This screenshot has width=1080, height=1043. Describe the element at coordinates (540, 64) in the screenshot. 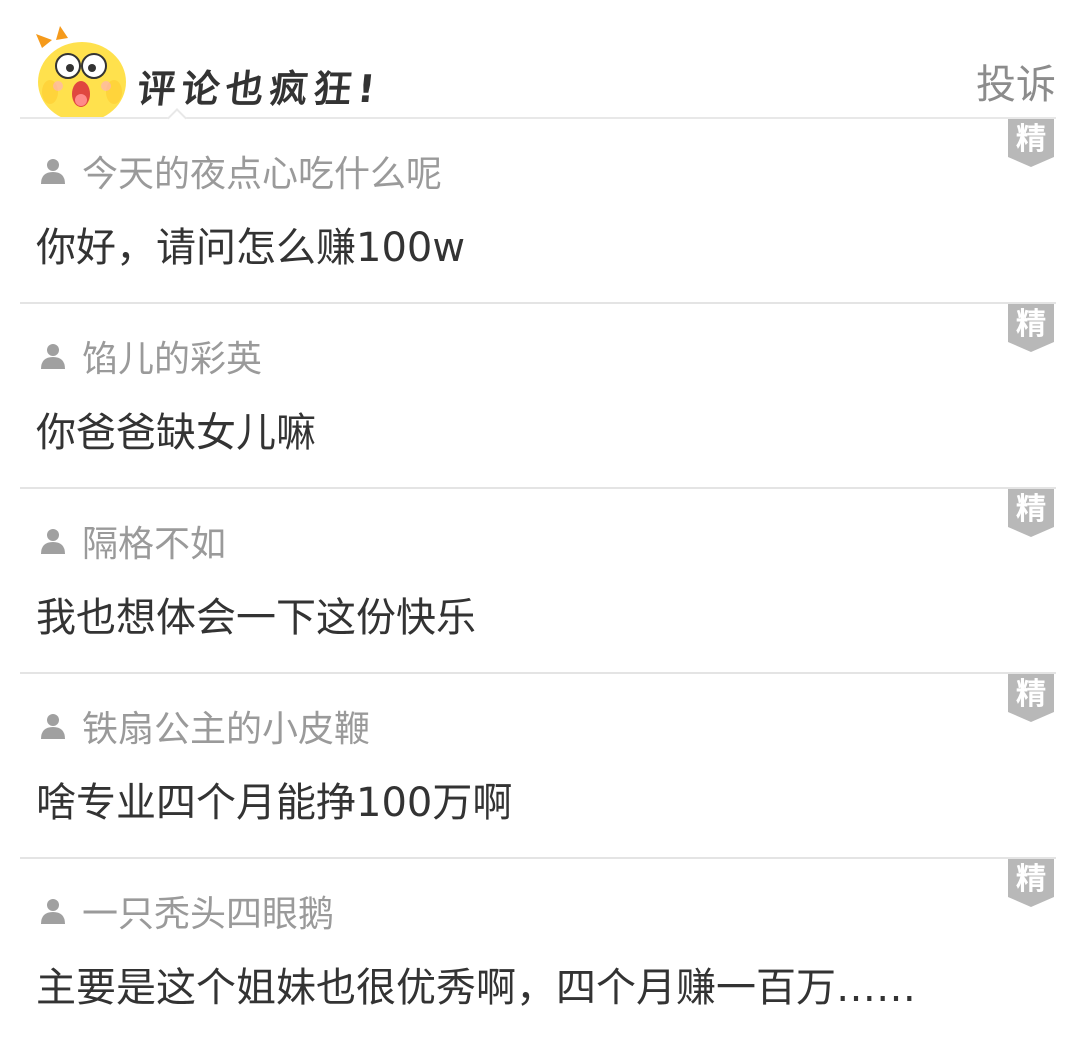

I see `comments-header: 评论也疯狂! 投诉` at that location.